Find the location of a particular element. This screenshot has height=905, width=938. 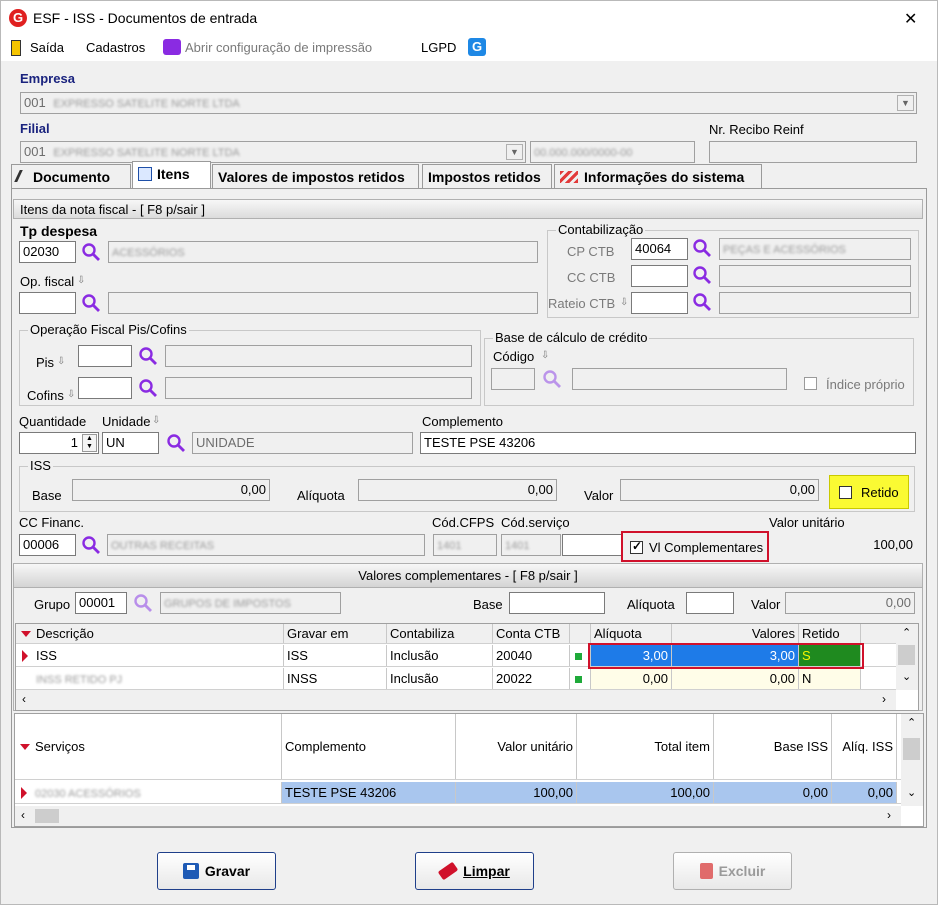

menu-lgpd: LGPD is located at coordinates (438, 47).